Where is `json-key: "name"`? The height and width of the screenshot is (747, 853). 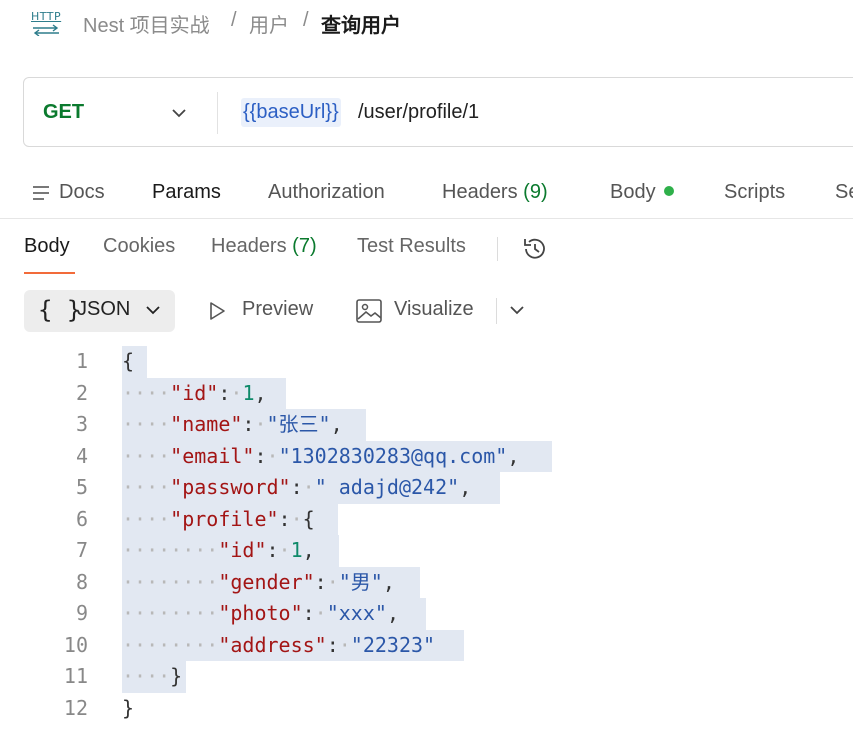 json-key: "name" is located at coordinates (206, 424).